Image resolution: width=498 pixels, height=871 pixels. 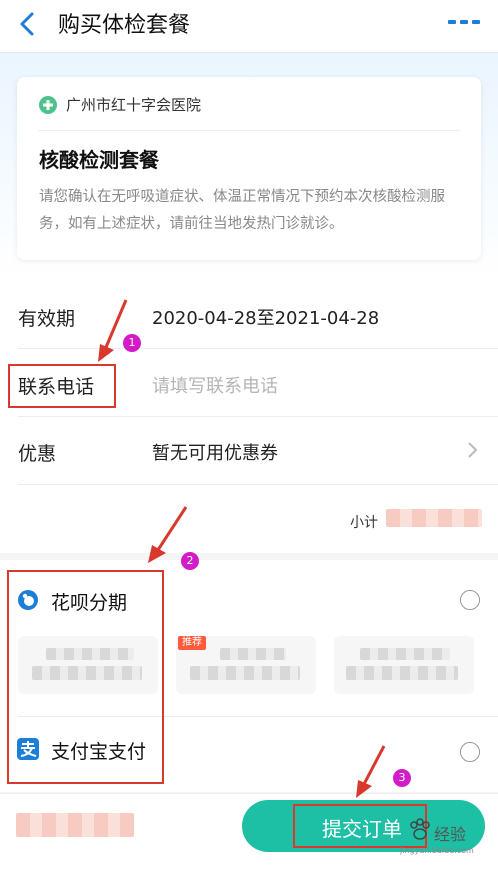 I want to click on step-badge-3: 3, so click(x=402, y=778).